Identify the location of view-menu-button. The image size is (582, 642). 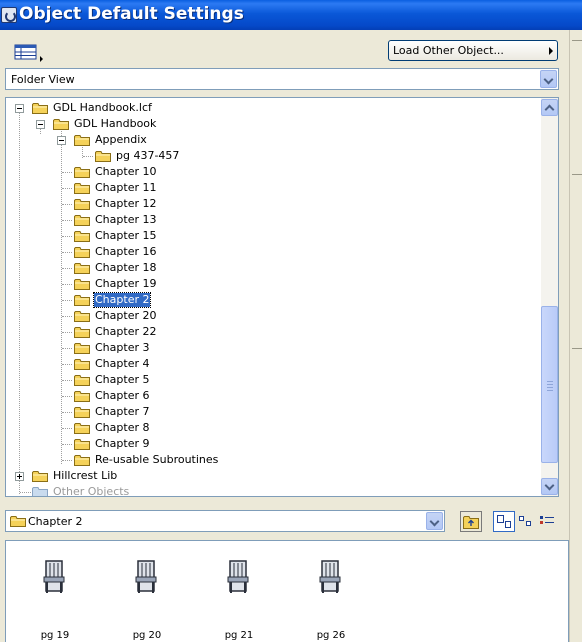
(28, 52).